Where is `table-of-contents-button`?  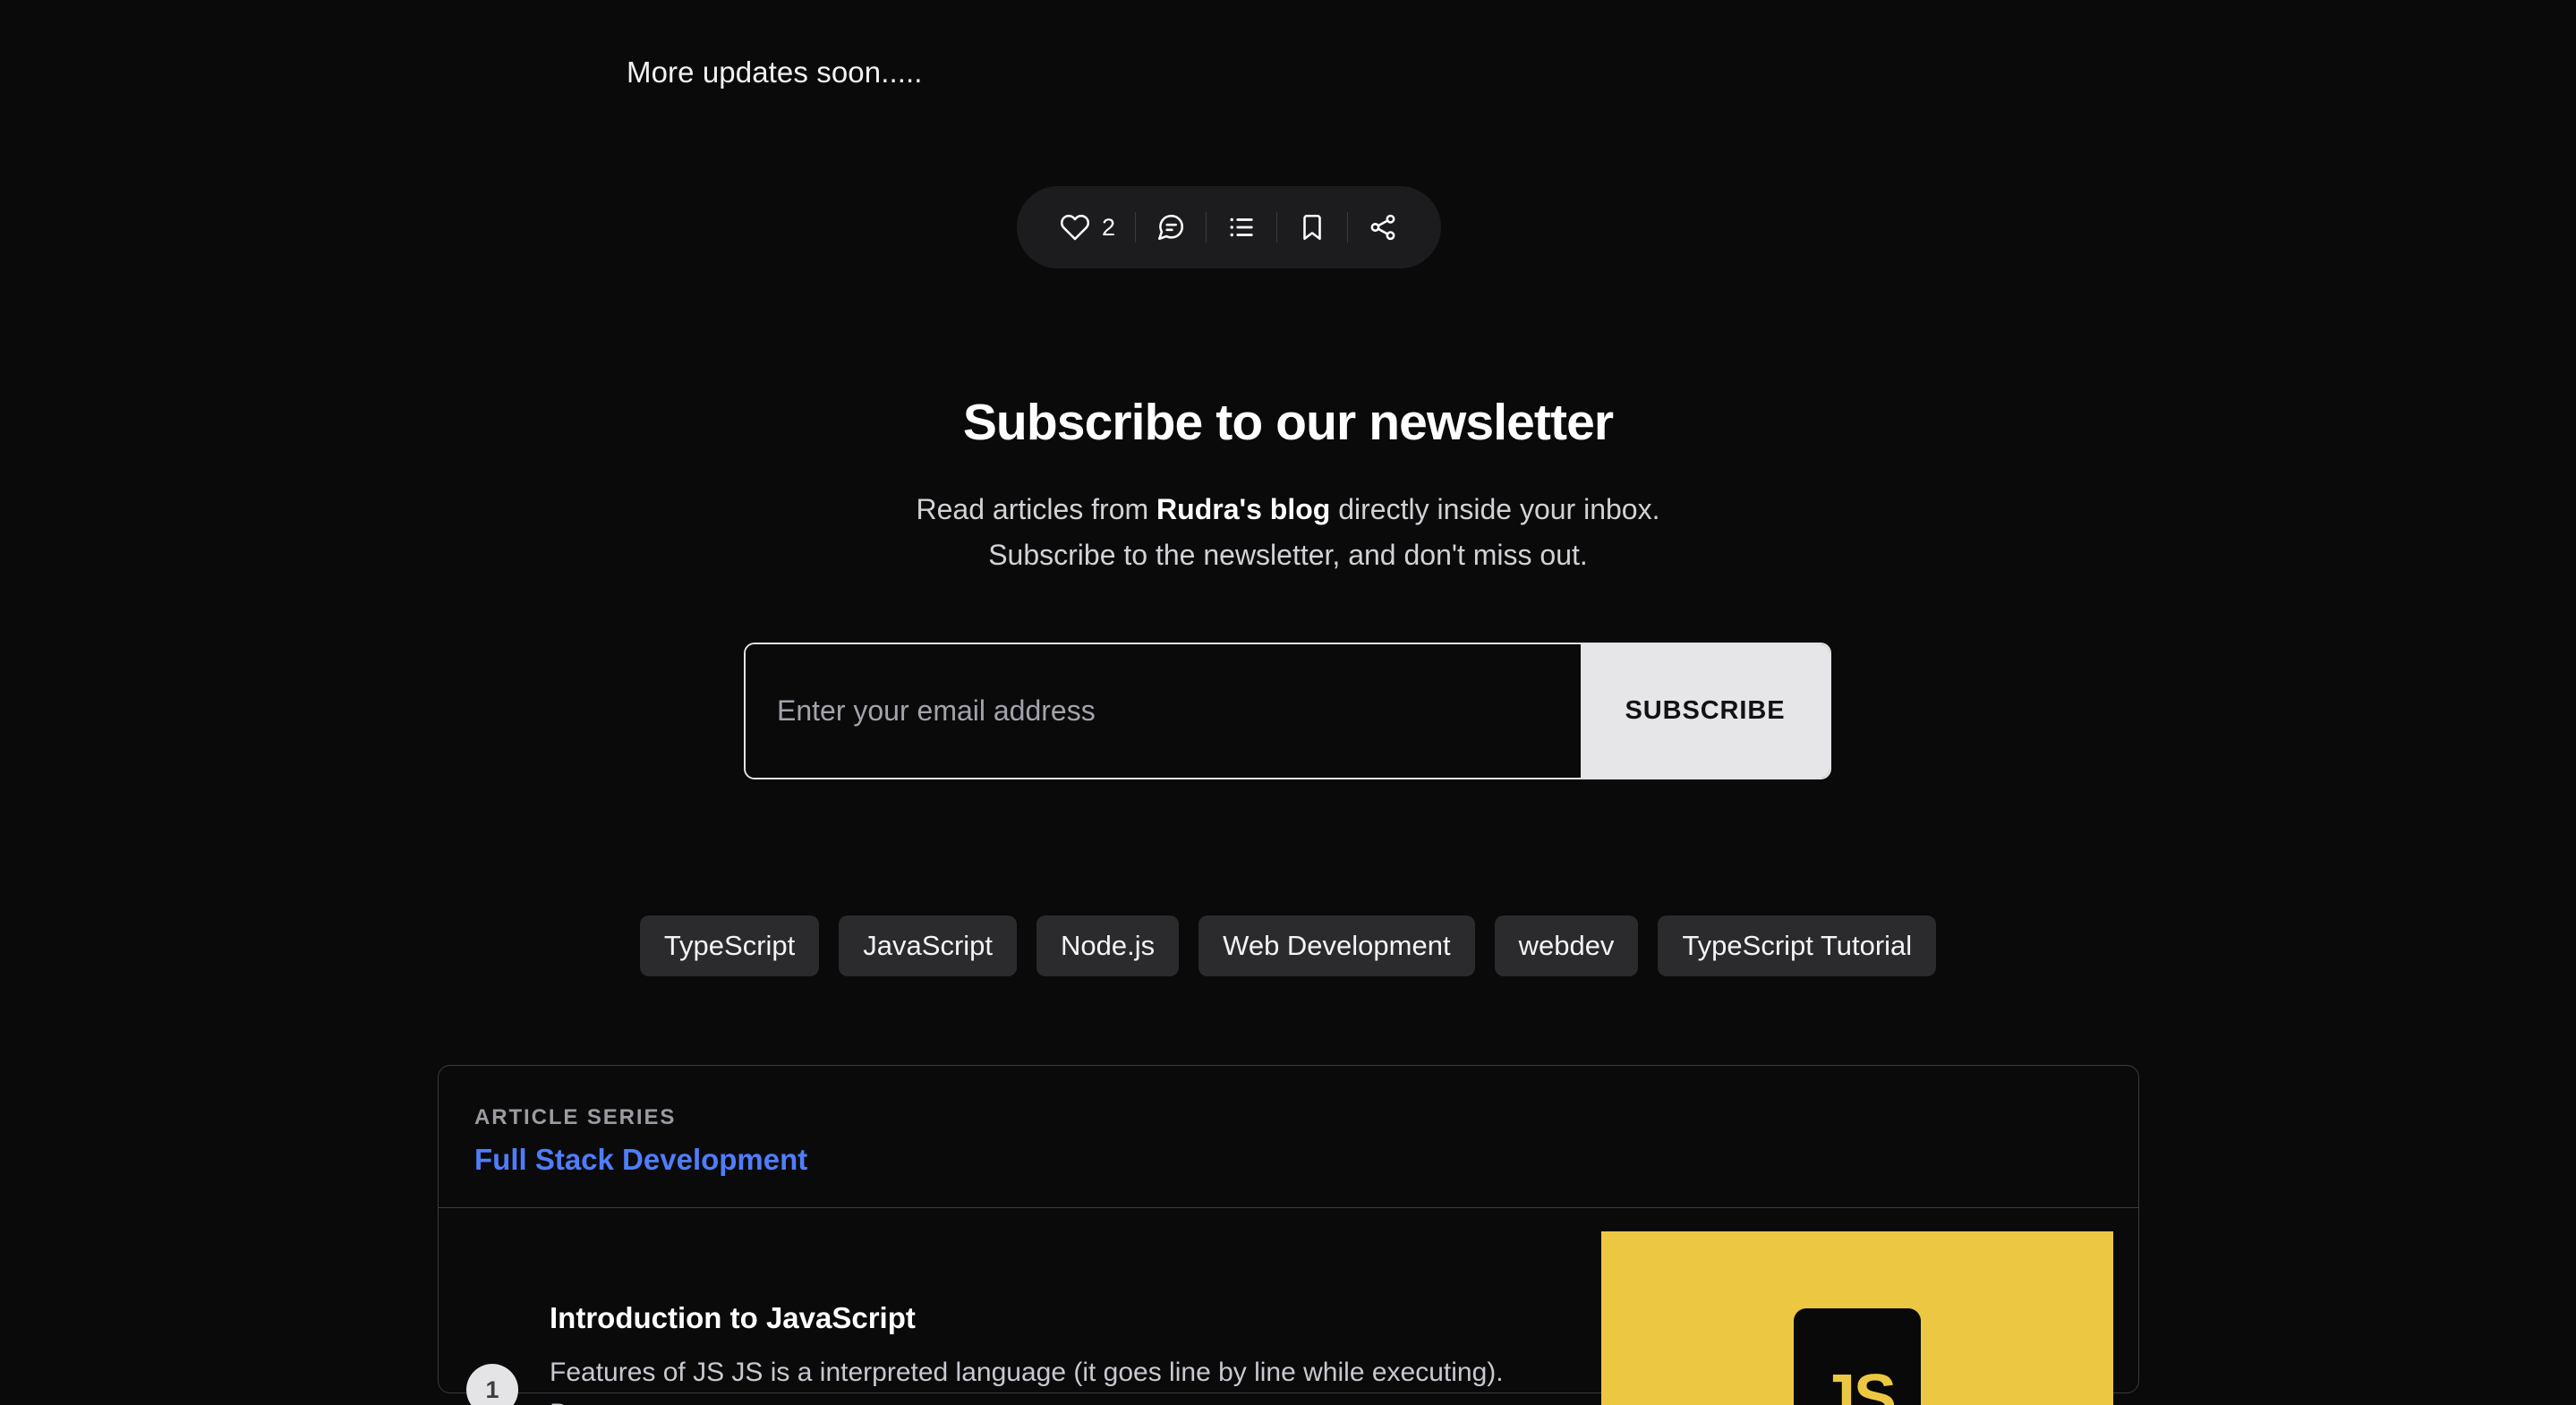 table-of-contents-button is located at coordinates (1241, 227).